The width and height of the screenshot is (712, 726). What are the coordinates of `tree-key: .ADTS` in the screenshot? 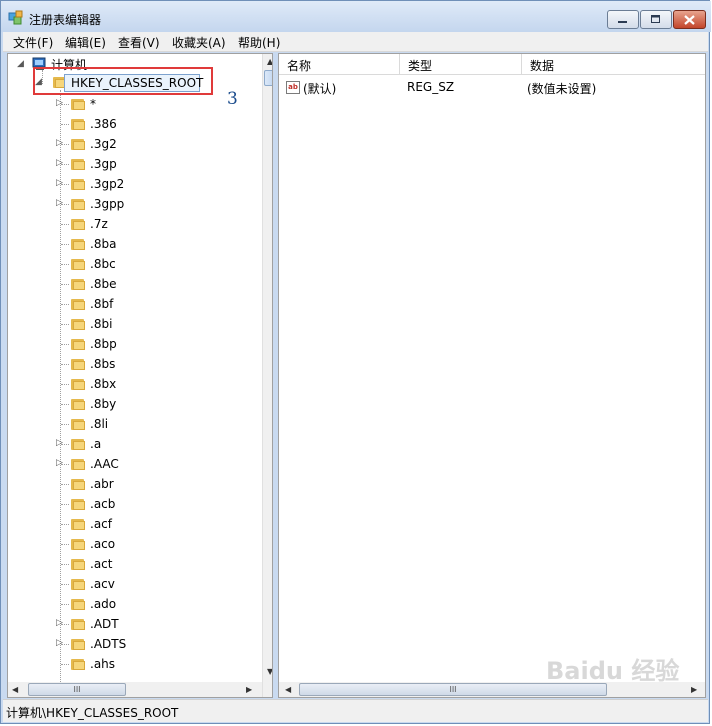 It's located at (108, 644).